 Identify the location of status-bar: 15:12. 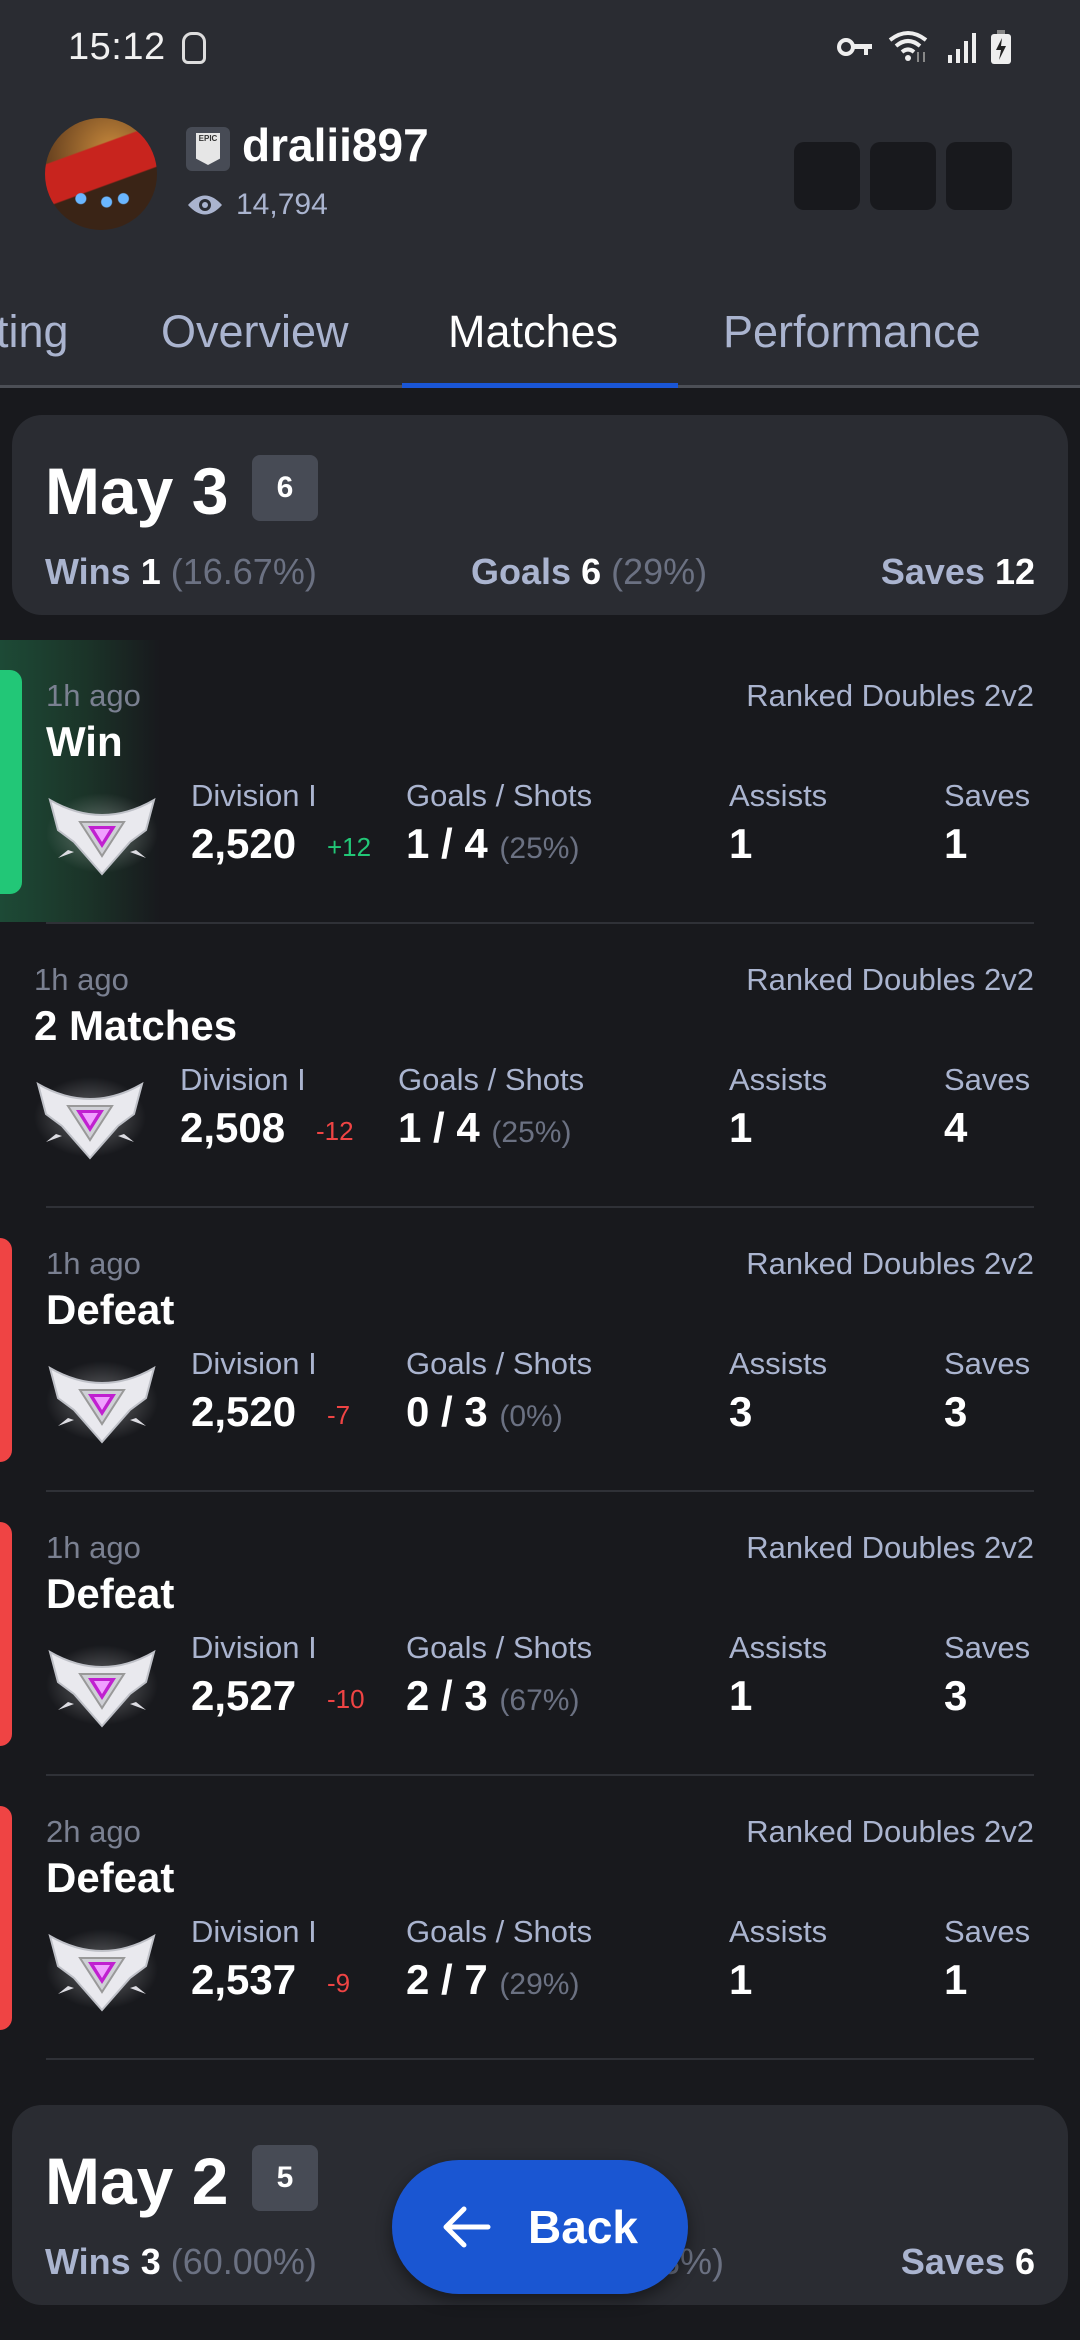
(540, 48).